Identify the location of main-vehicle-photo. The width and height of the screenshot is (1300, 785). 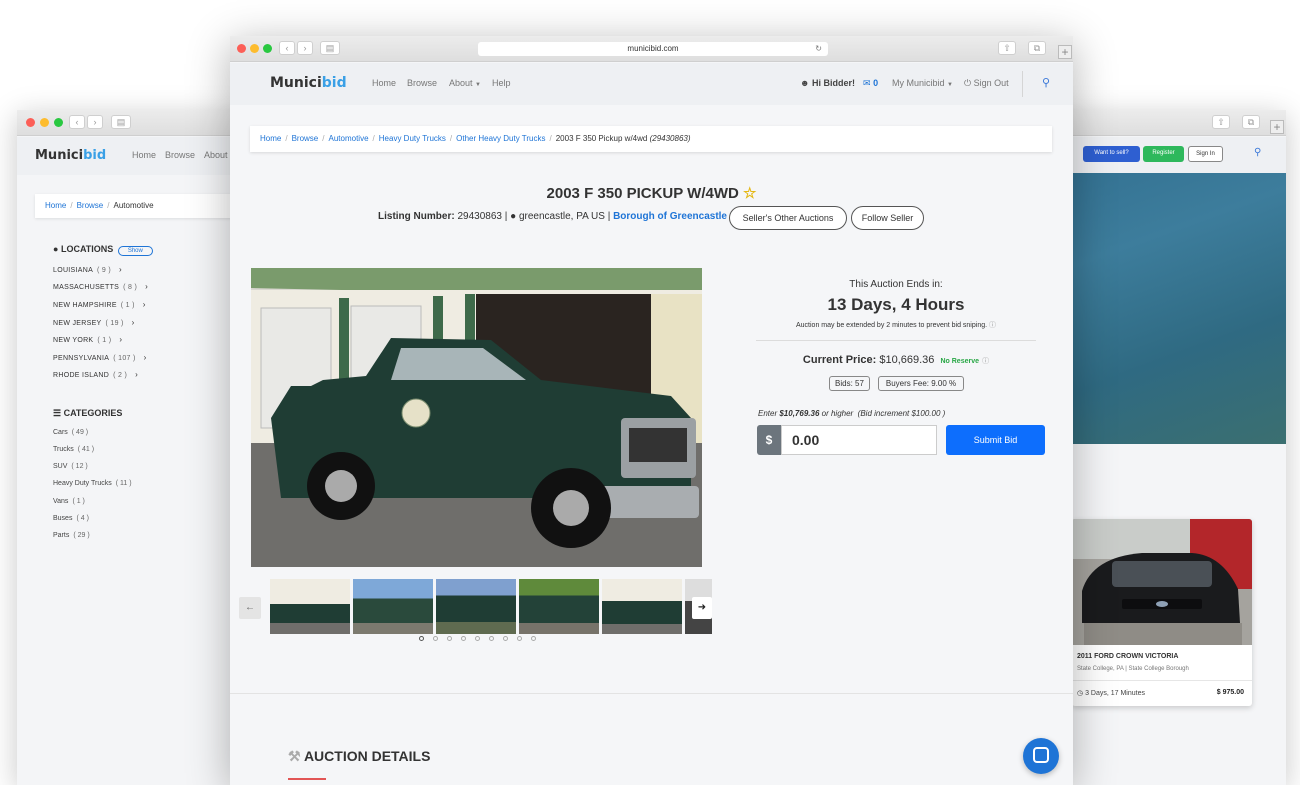
(476, 417).